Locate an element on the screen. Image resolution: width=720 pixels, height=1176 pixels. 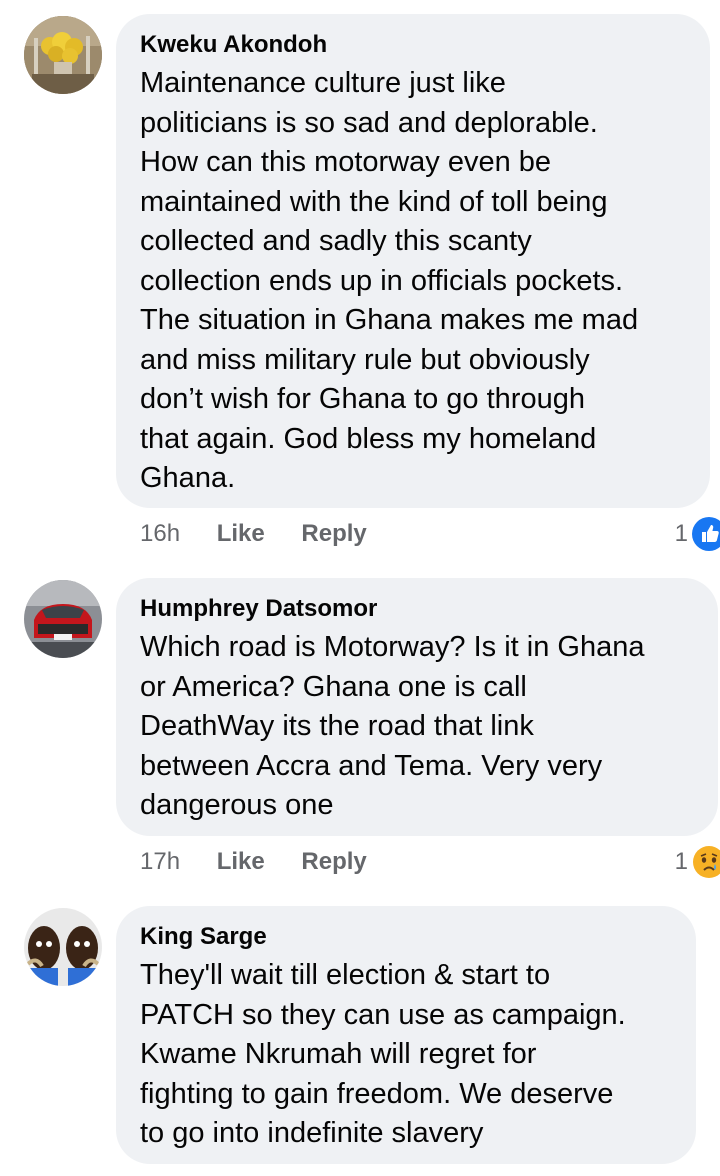
comment-actions: 16h Like Reply is located at coordinates (253, 534).